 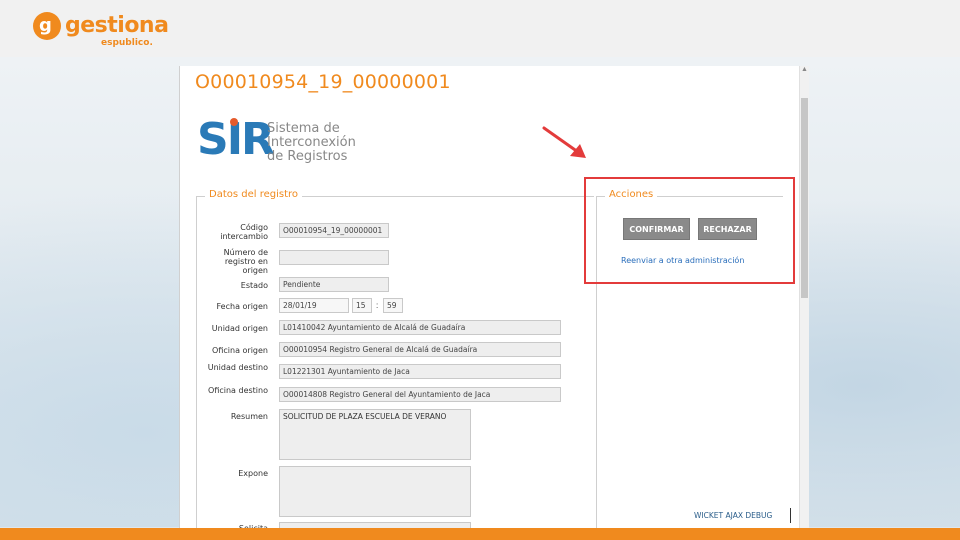 What do you see at coordinates (242, 306) in the screenshot?
I see `fecha-label: Fecha origen` at bounding box center [242, 306].